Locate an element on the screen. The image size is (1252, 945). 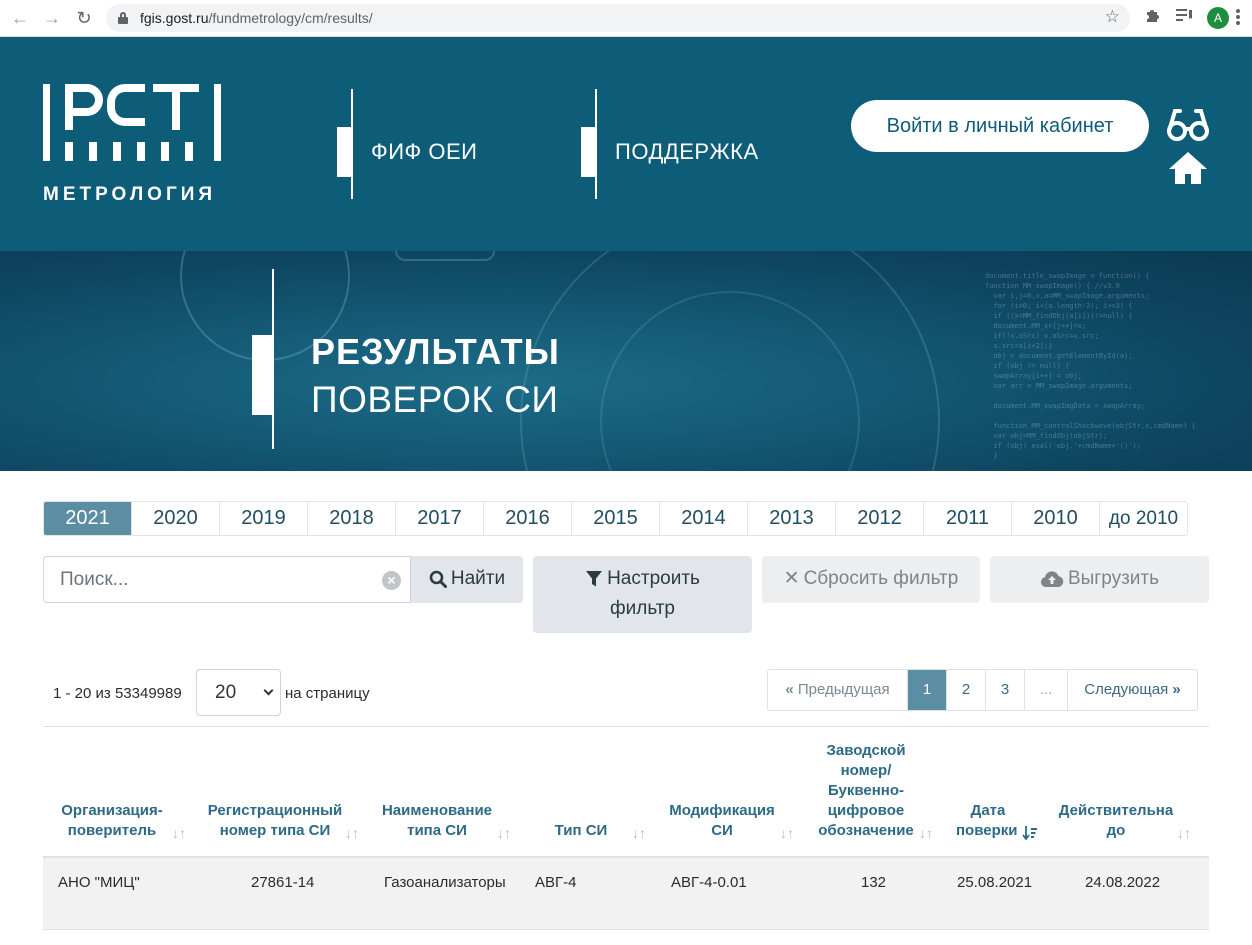
tab-year-2011: 2011 is located at coordinates (968, 518).